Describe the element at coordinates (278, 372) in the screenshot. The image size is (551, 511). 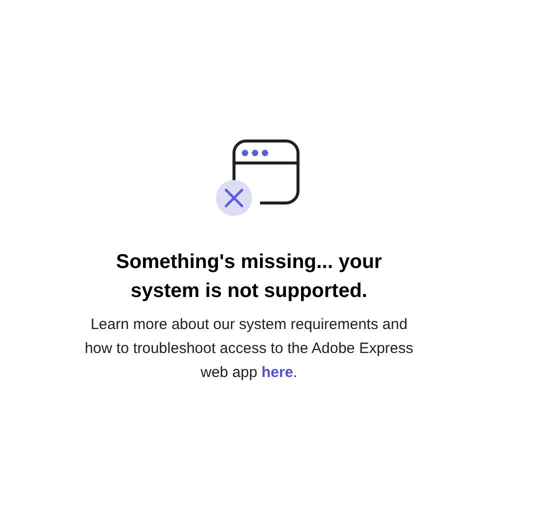
I see `here-link: here` at that location.